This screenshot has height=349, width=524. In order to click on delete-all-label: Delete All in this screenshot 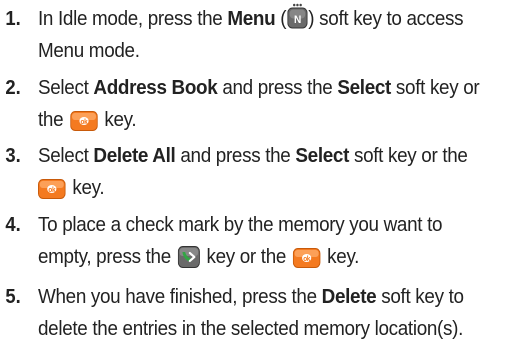, I will do `click(134, 155)`.